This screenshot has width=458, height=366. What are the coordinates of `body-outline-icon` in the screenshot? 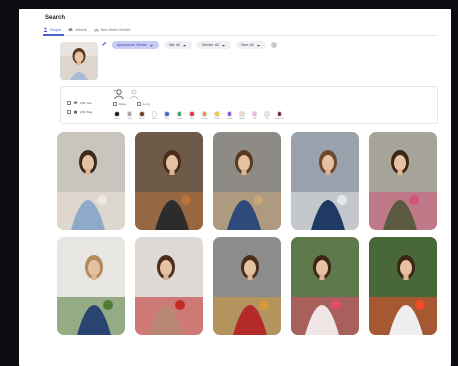 It's located at (119, 94).